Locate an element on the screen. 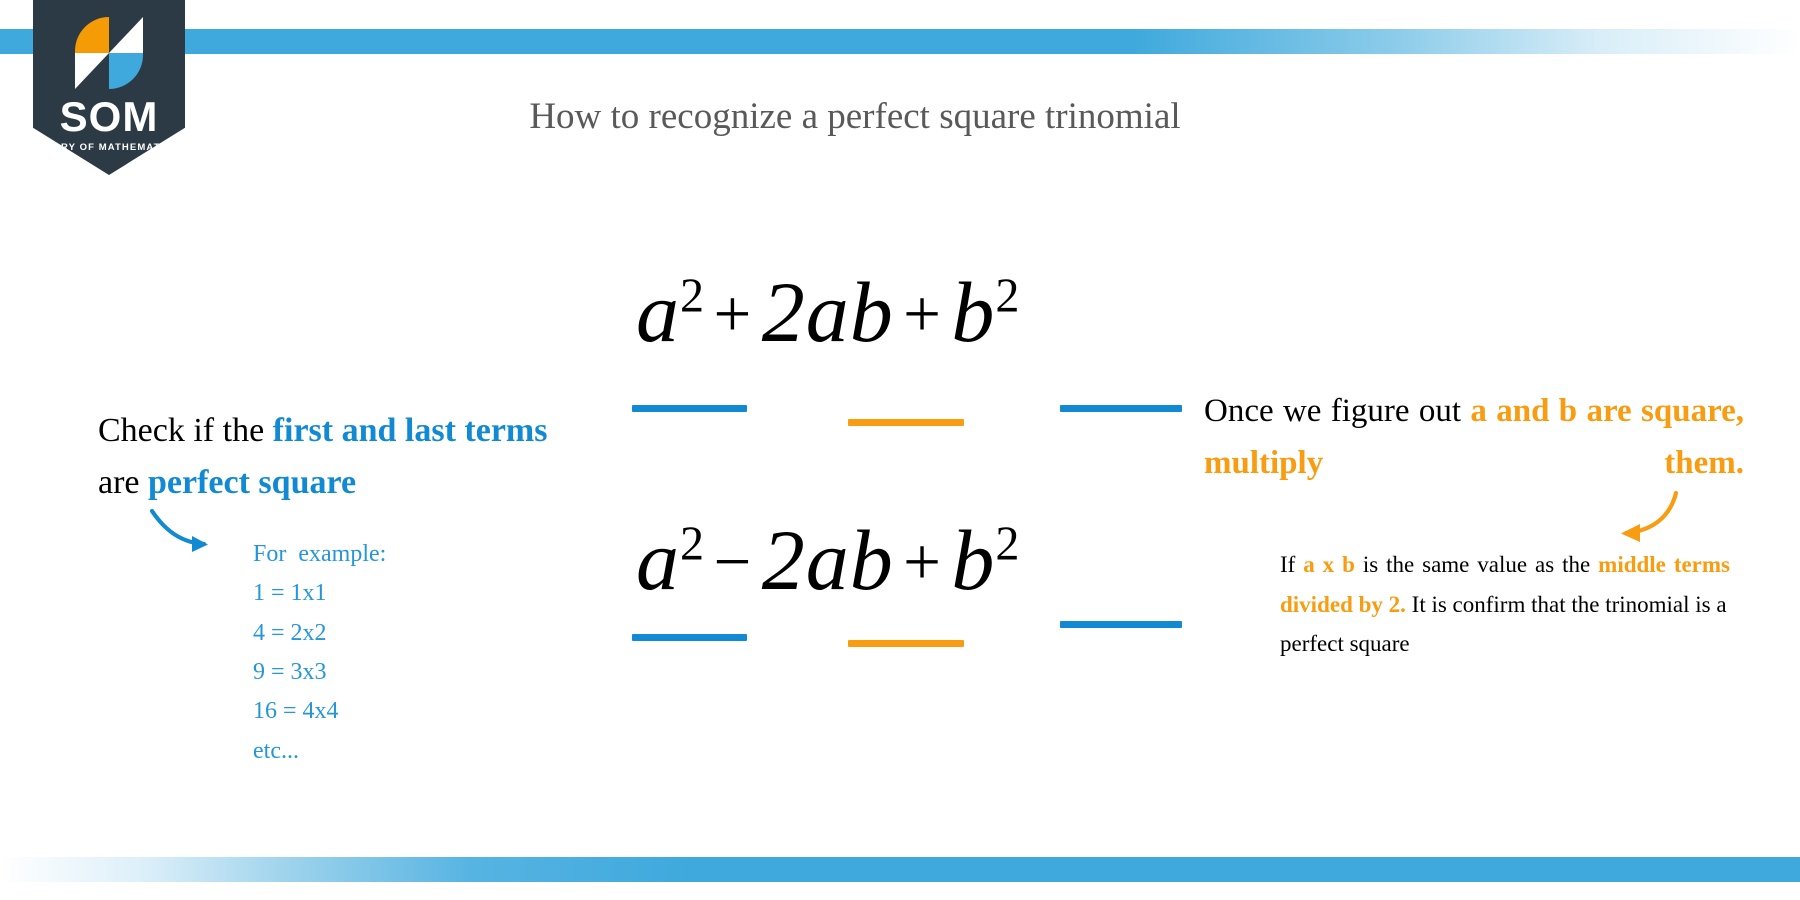 The width and height of the screenshot is (1800, 900). underline-formula1-last-term is located at coordinates (1121, 408).